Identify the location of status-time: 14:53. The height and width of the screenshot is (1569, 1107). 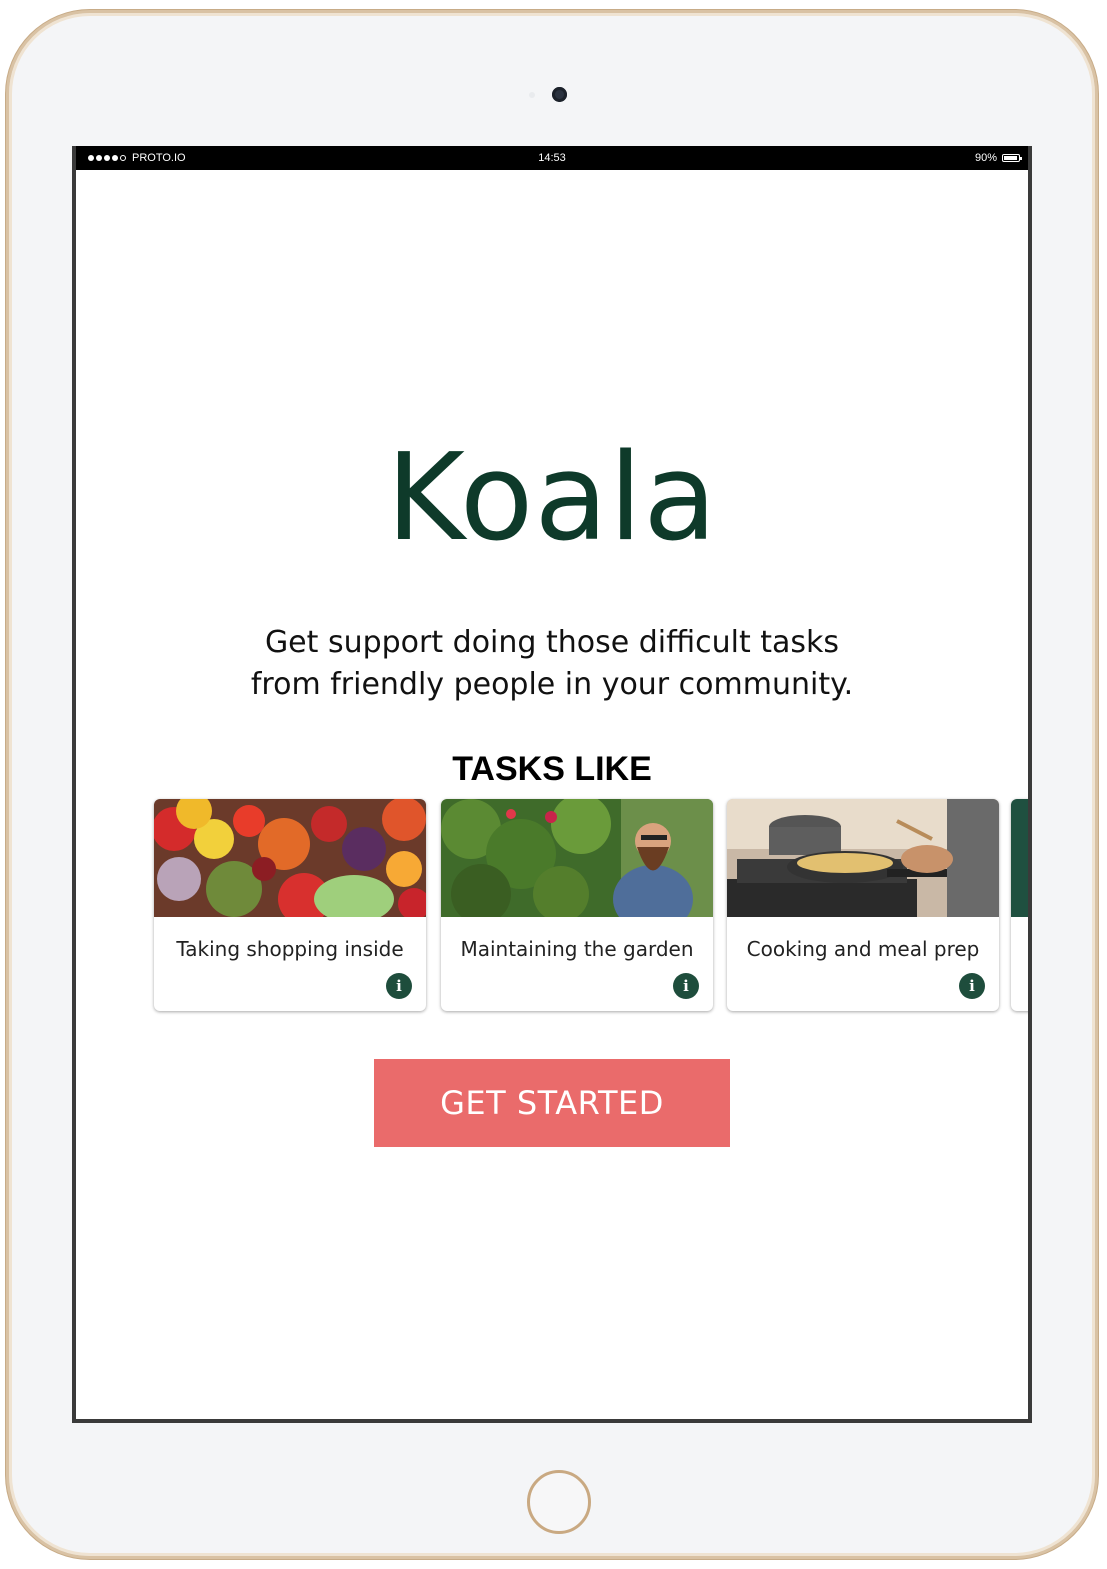
(552, 158).